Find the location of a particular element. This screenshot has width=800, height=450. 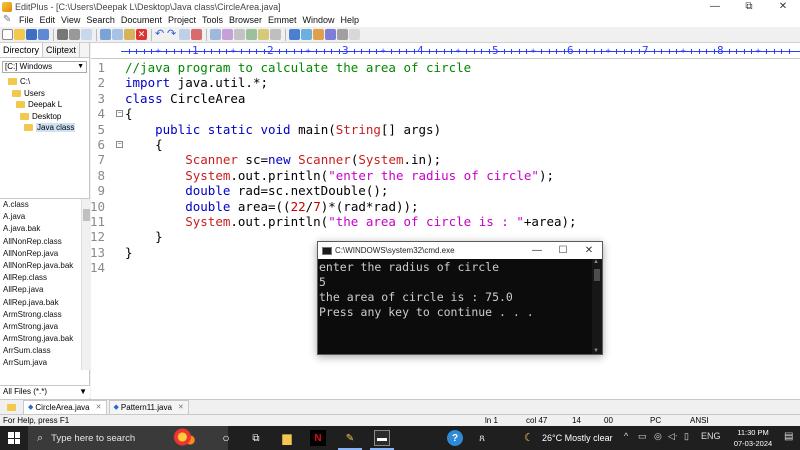

code-line: Scanner sc=new Scanner(System.in); is located at coordinates (283, 159).